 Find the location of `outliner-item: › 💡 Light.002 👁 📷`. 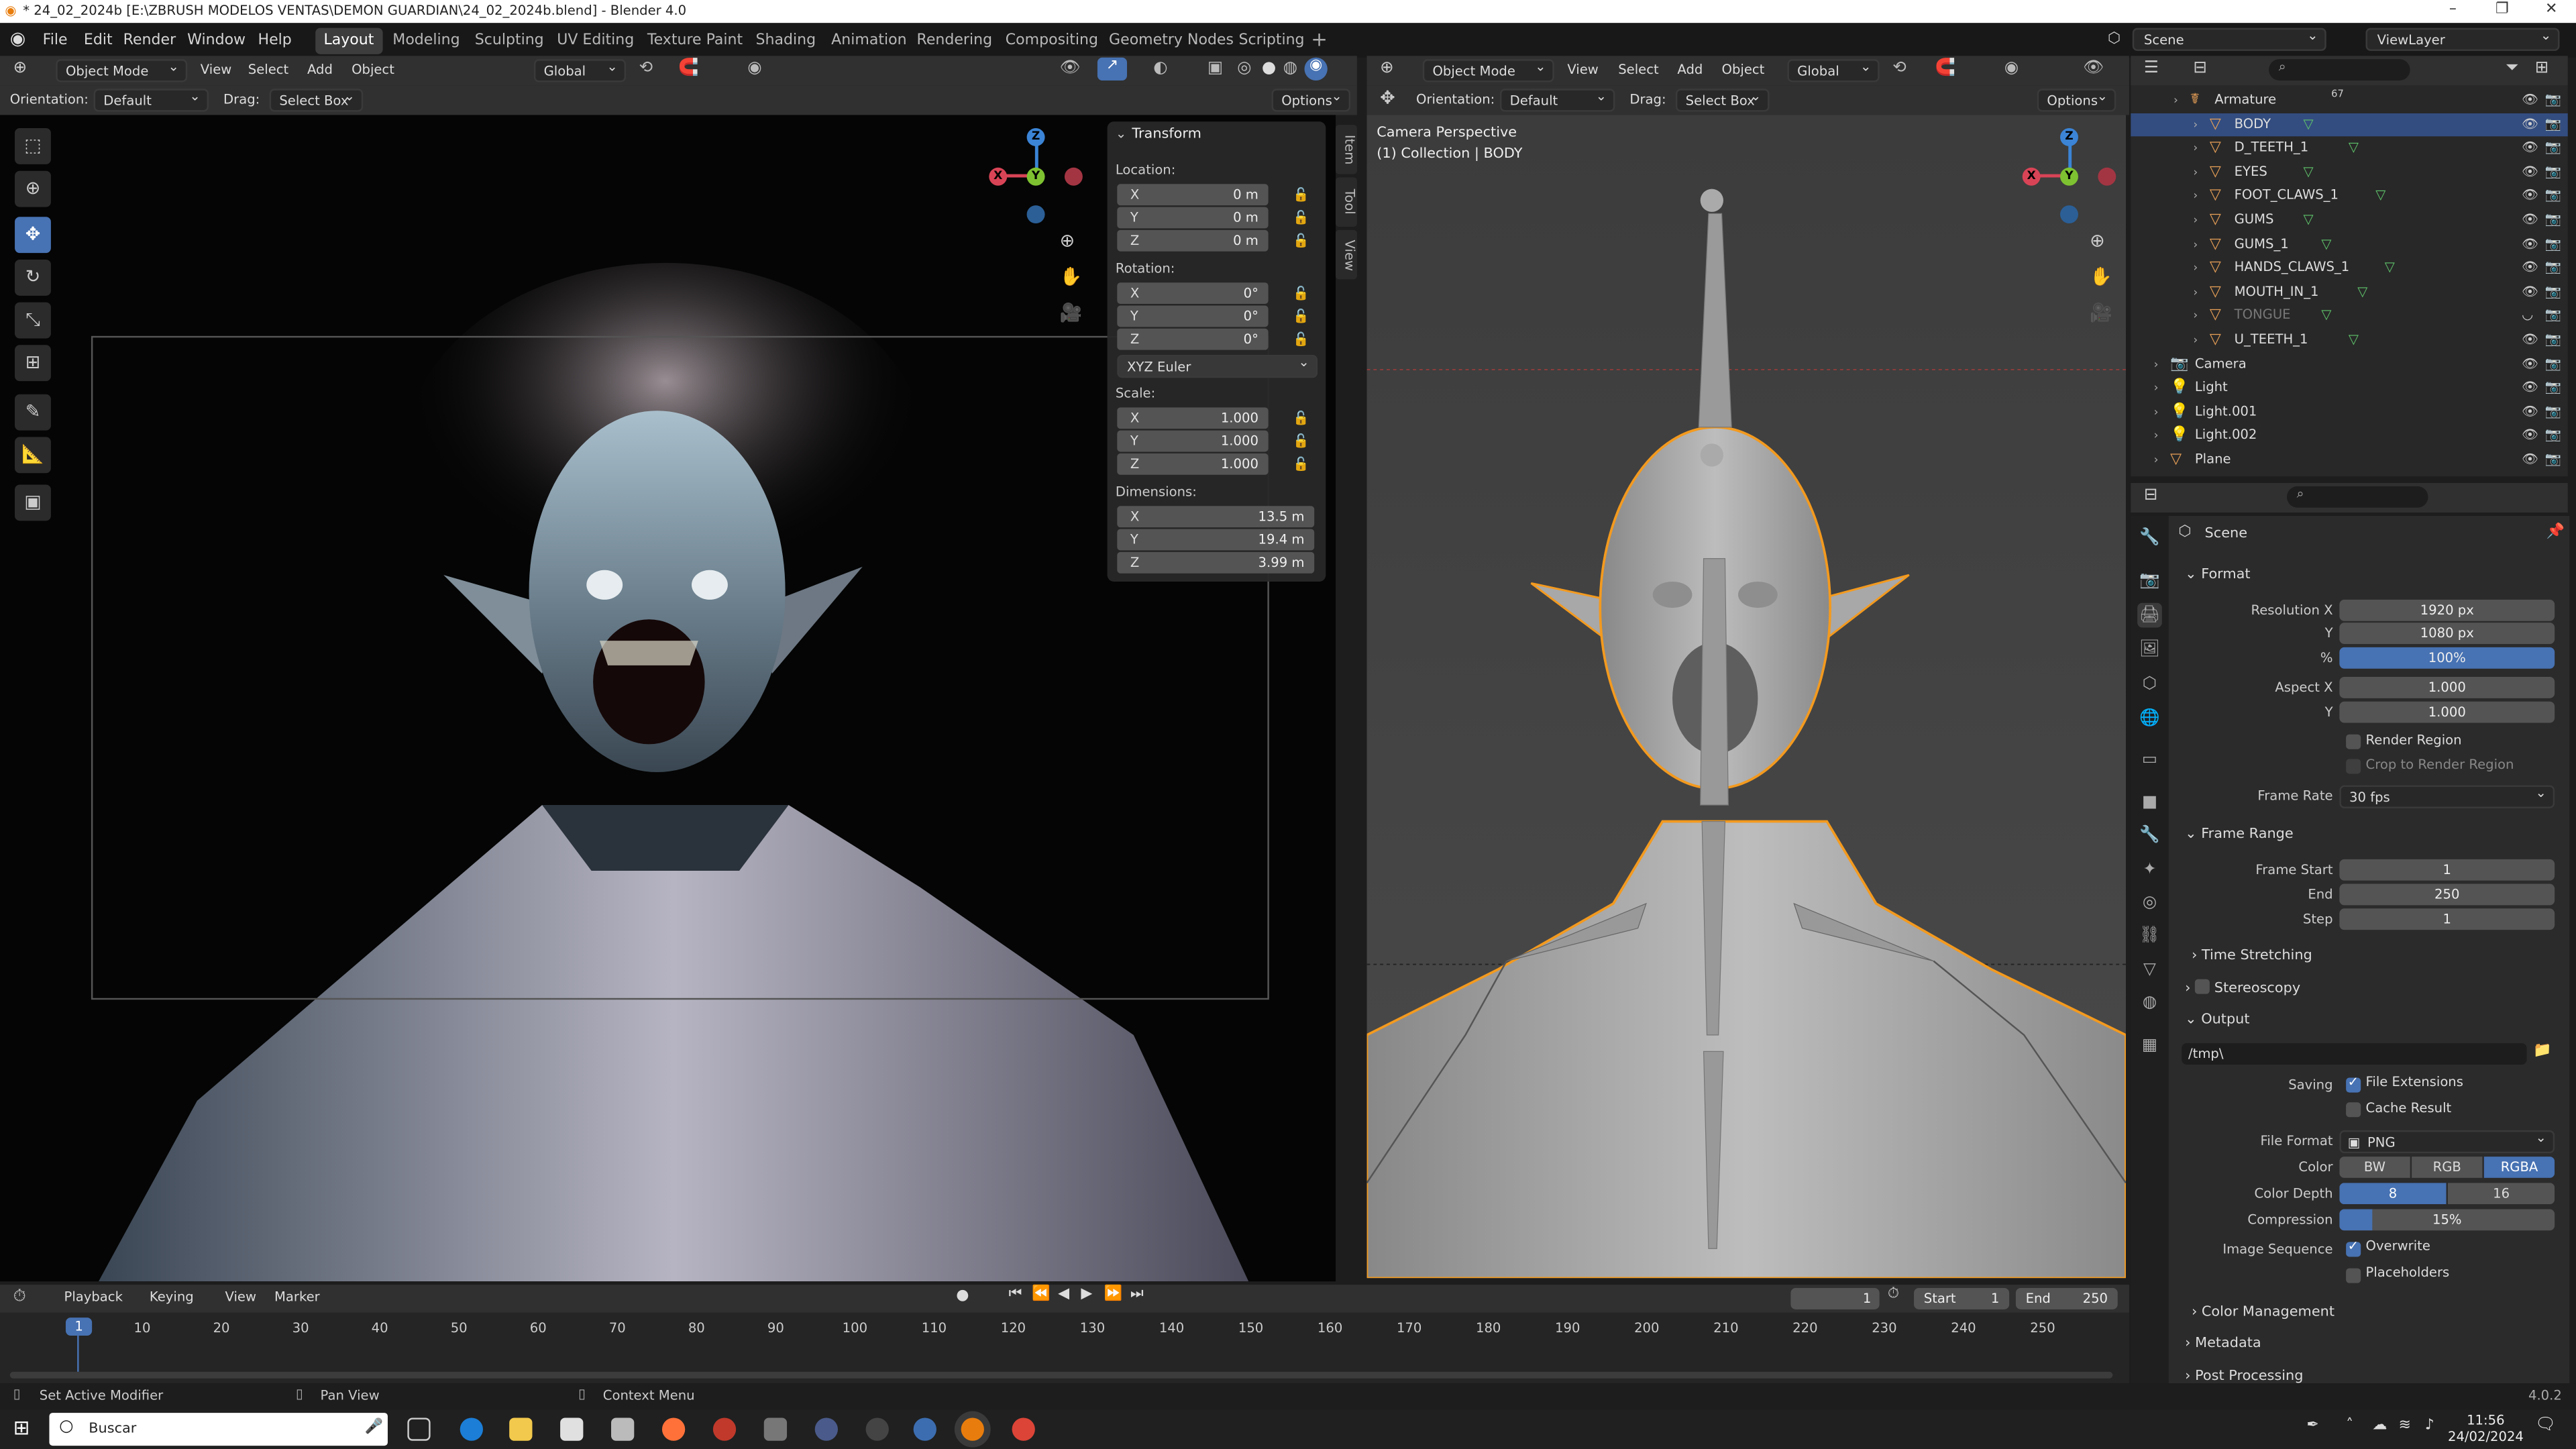

outliner-item: › 💡 Light.002 👁 📷 is located at coordinates (2349, 437).